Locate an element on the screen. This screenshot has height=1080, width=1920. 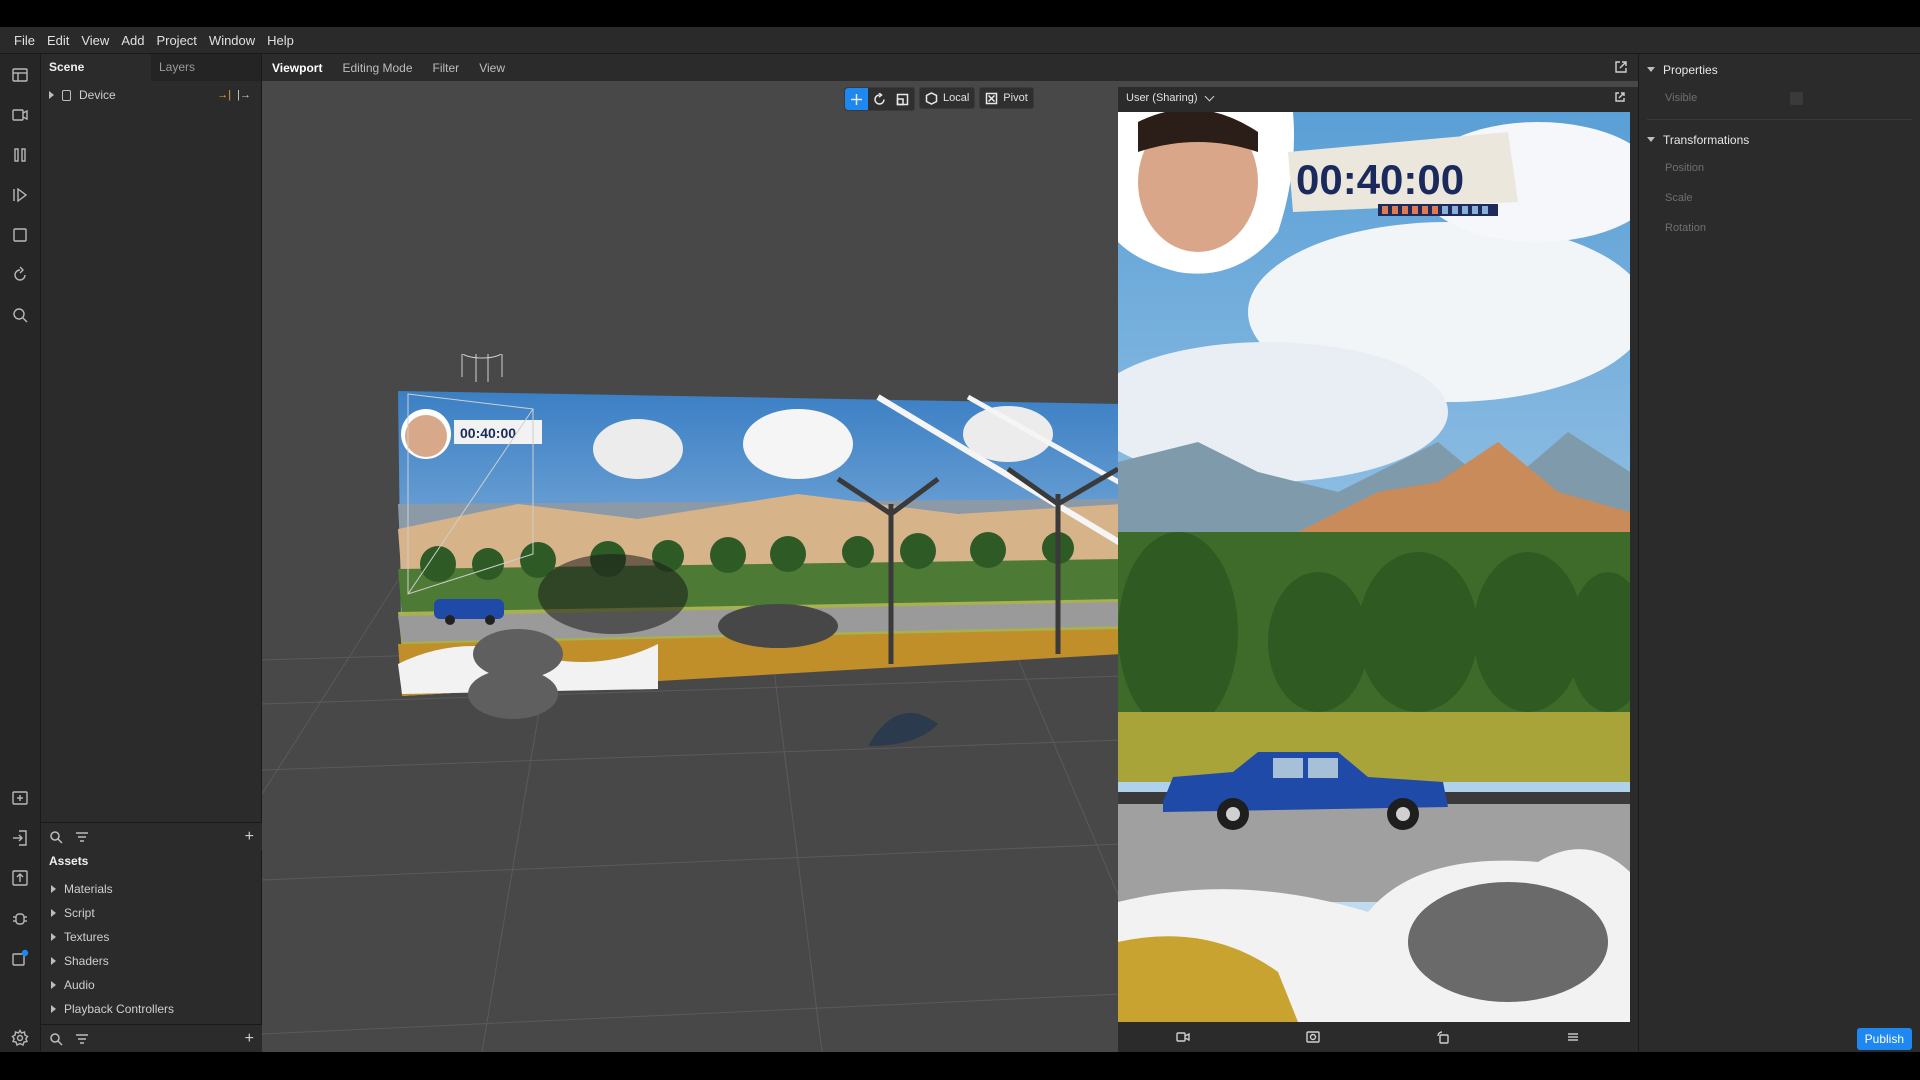
asset-folder-label: Audio is located at coordinates (79, 985).